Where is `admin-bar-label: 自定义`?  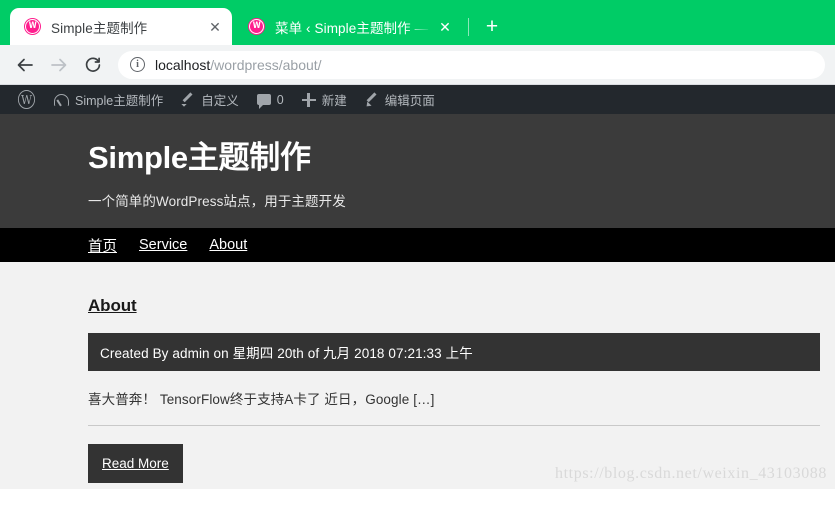 admin-bar-label: 自定义 is located at coordinates (220, 101).